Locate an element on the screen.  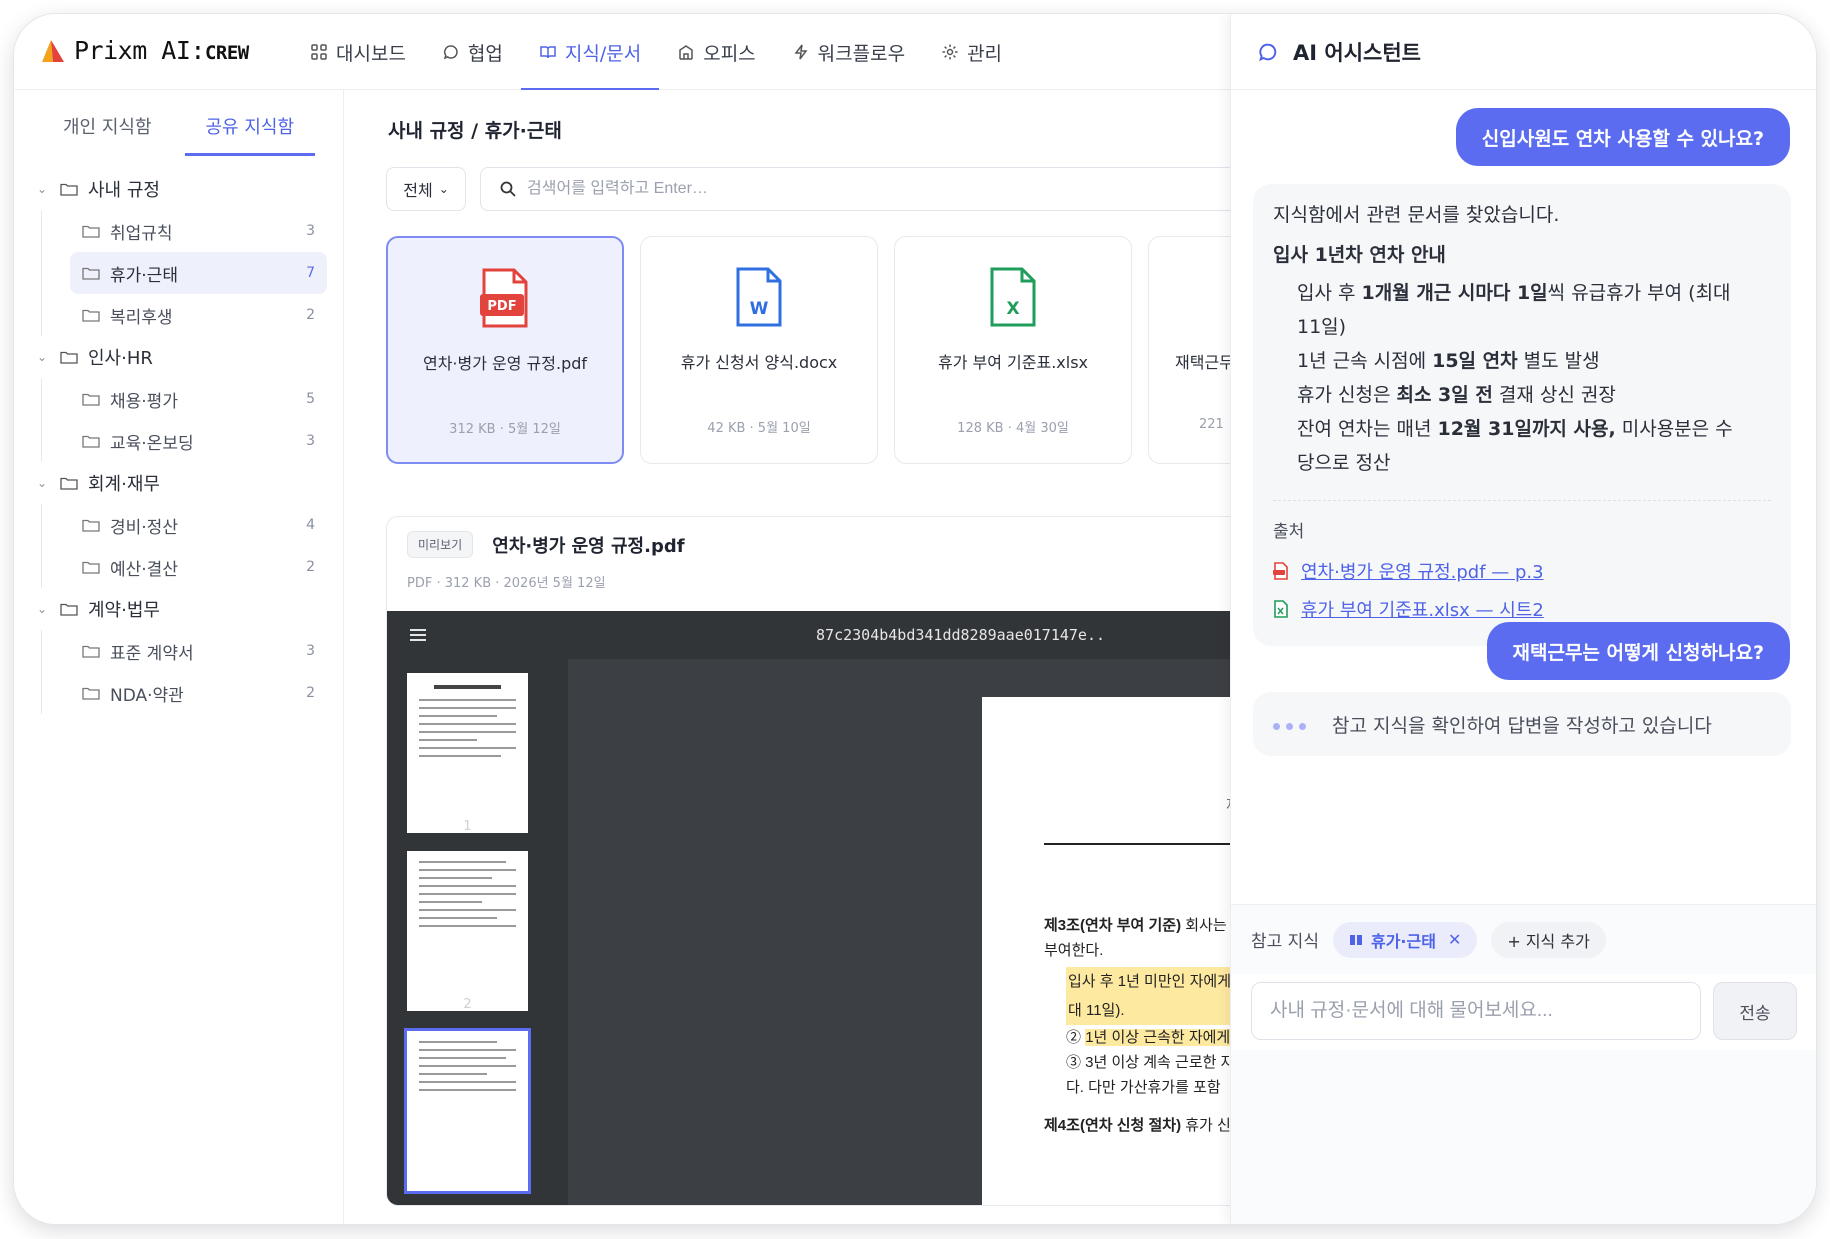
nav-collaboration: 협업 is located at coordinates (472, 52).